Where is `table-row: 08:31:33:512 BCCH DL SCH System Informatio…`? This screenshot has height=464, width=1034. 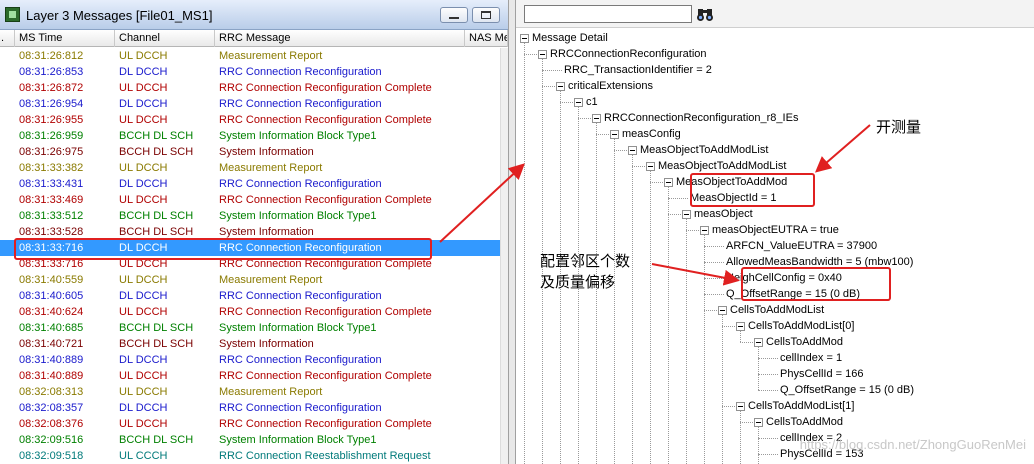 table-row: 08:31:33:512 BCCH DL SCH System Informatio… is located at coordinates (254, 216).